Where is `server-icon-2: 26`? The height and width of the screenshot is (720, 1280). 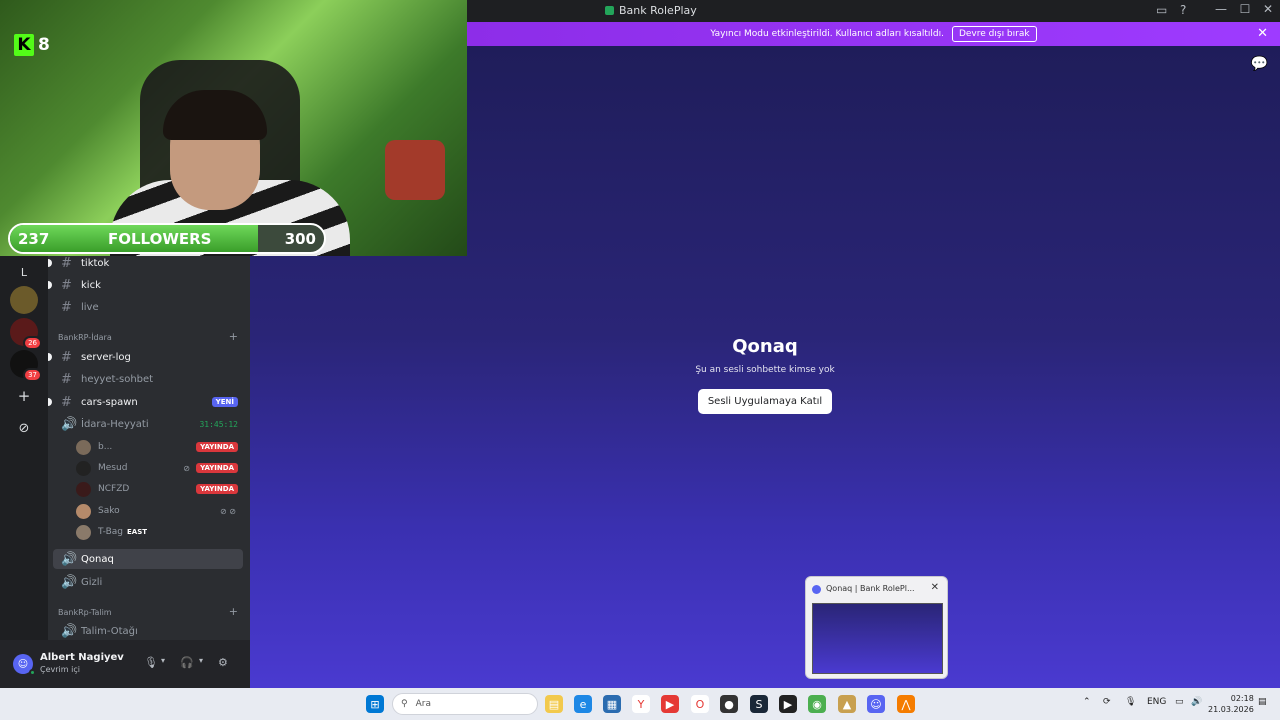 server-icon-2: 26 is located at coordinates (26, 334).